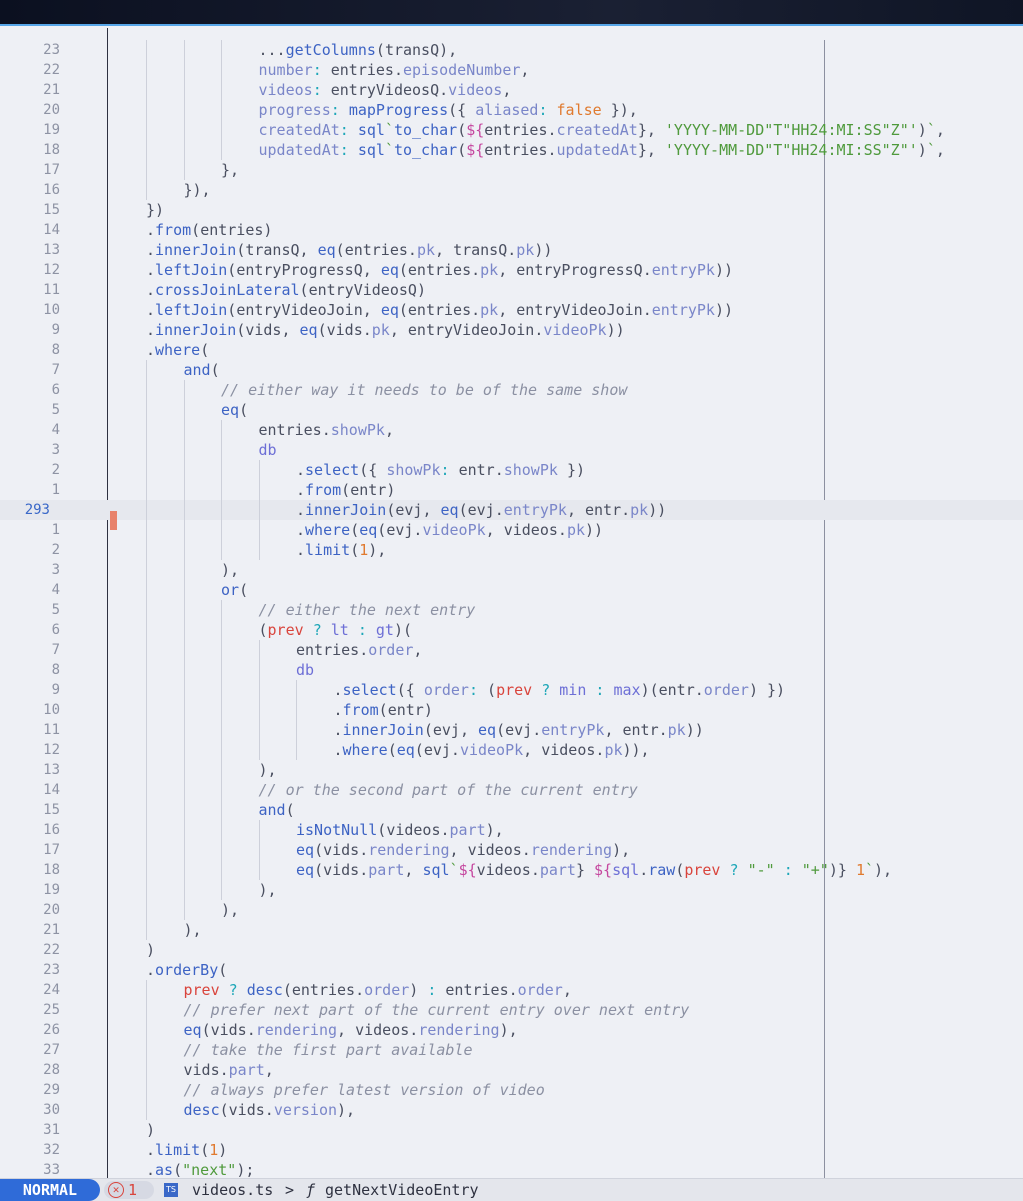  I want to click on code-line: 27 // take the first part available, so click(511, 1050).